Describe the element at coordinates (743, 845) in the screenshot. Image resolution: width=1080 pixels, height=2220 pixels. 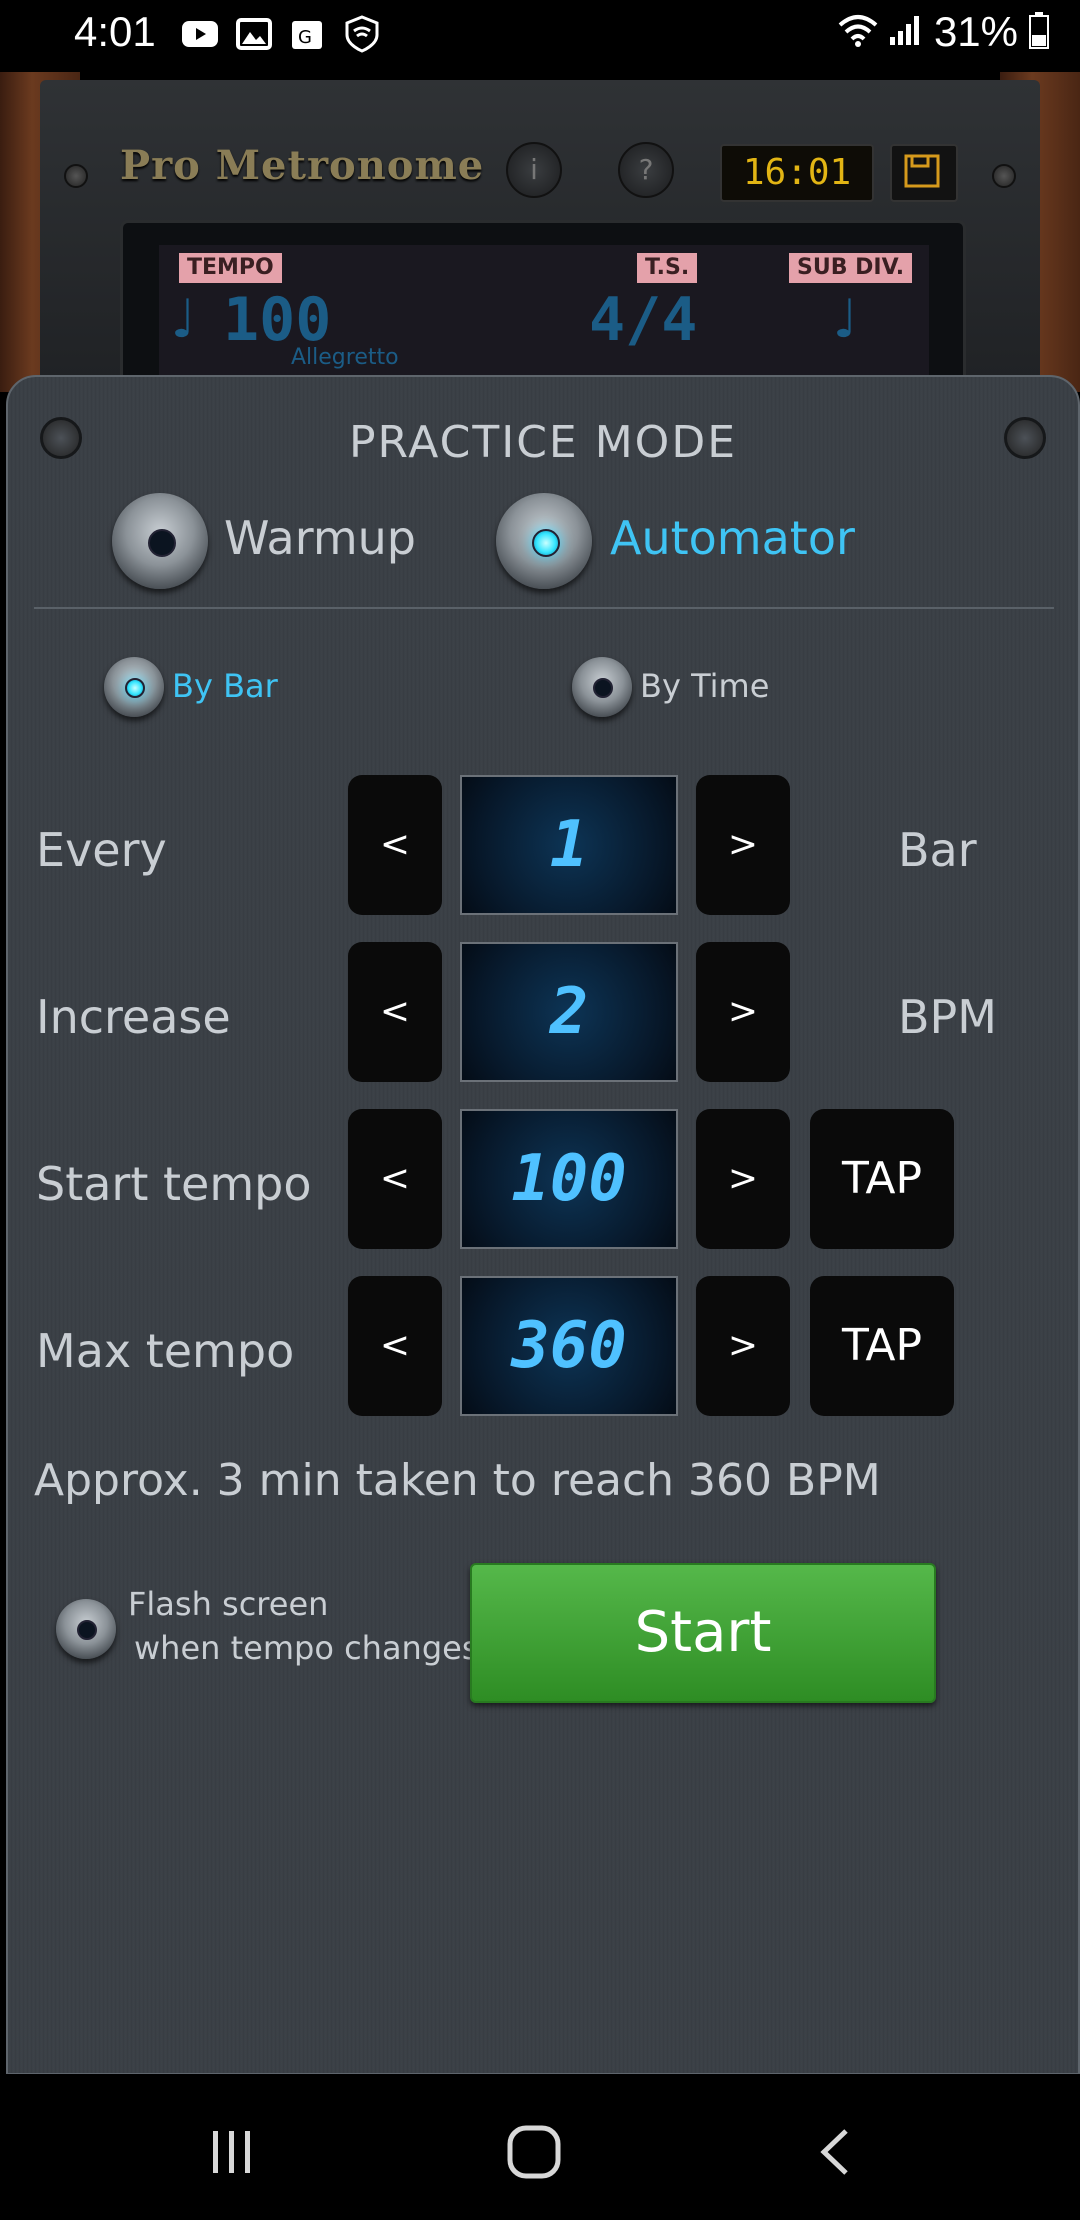
I see `every-increase-button: >` at that location.